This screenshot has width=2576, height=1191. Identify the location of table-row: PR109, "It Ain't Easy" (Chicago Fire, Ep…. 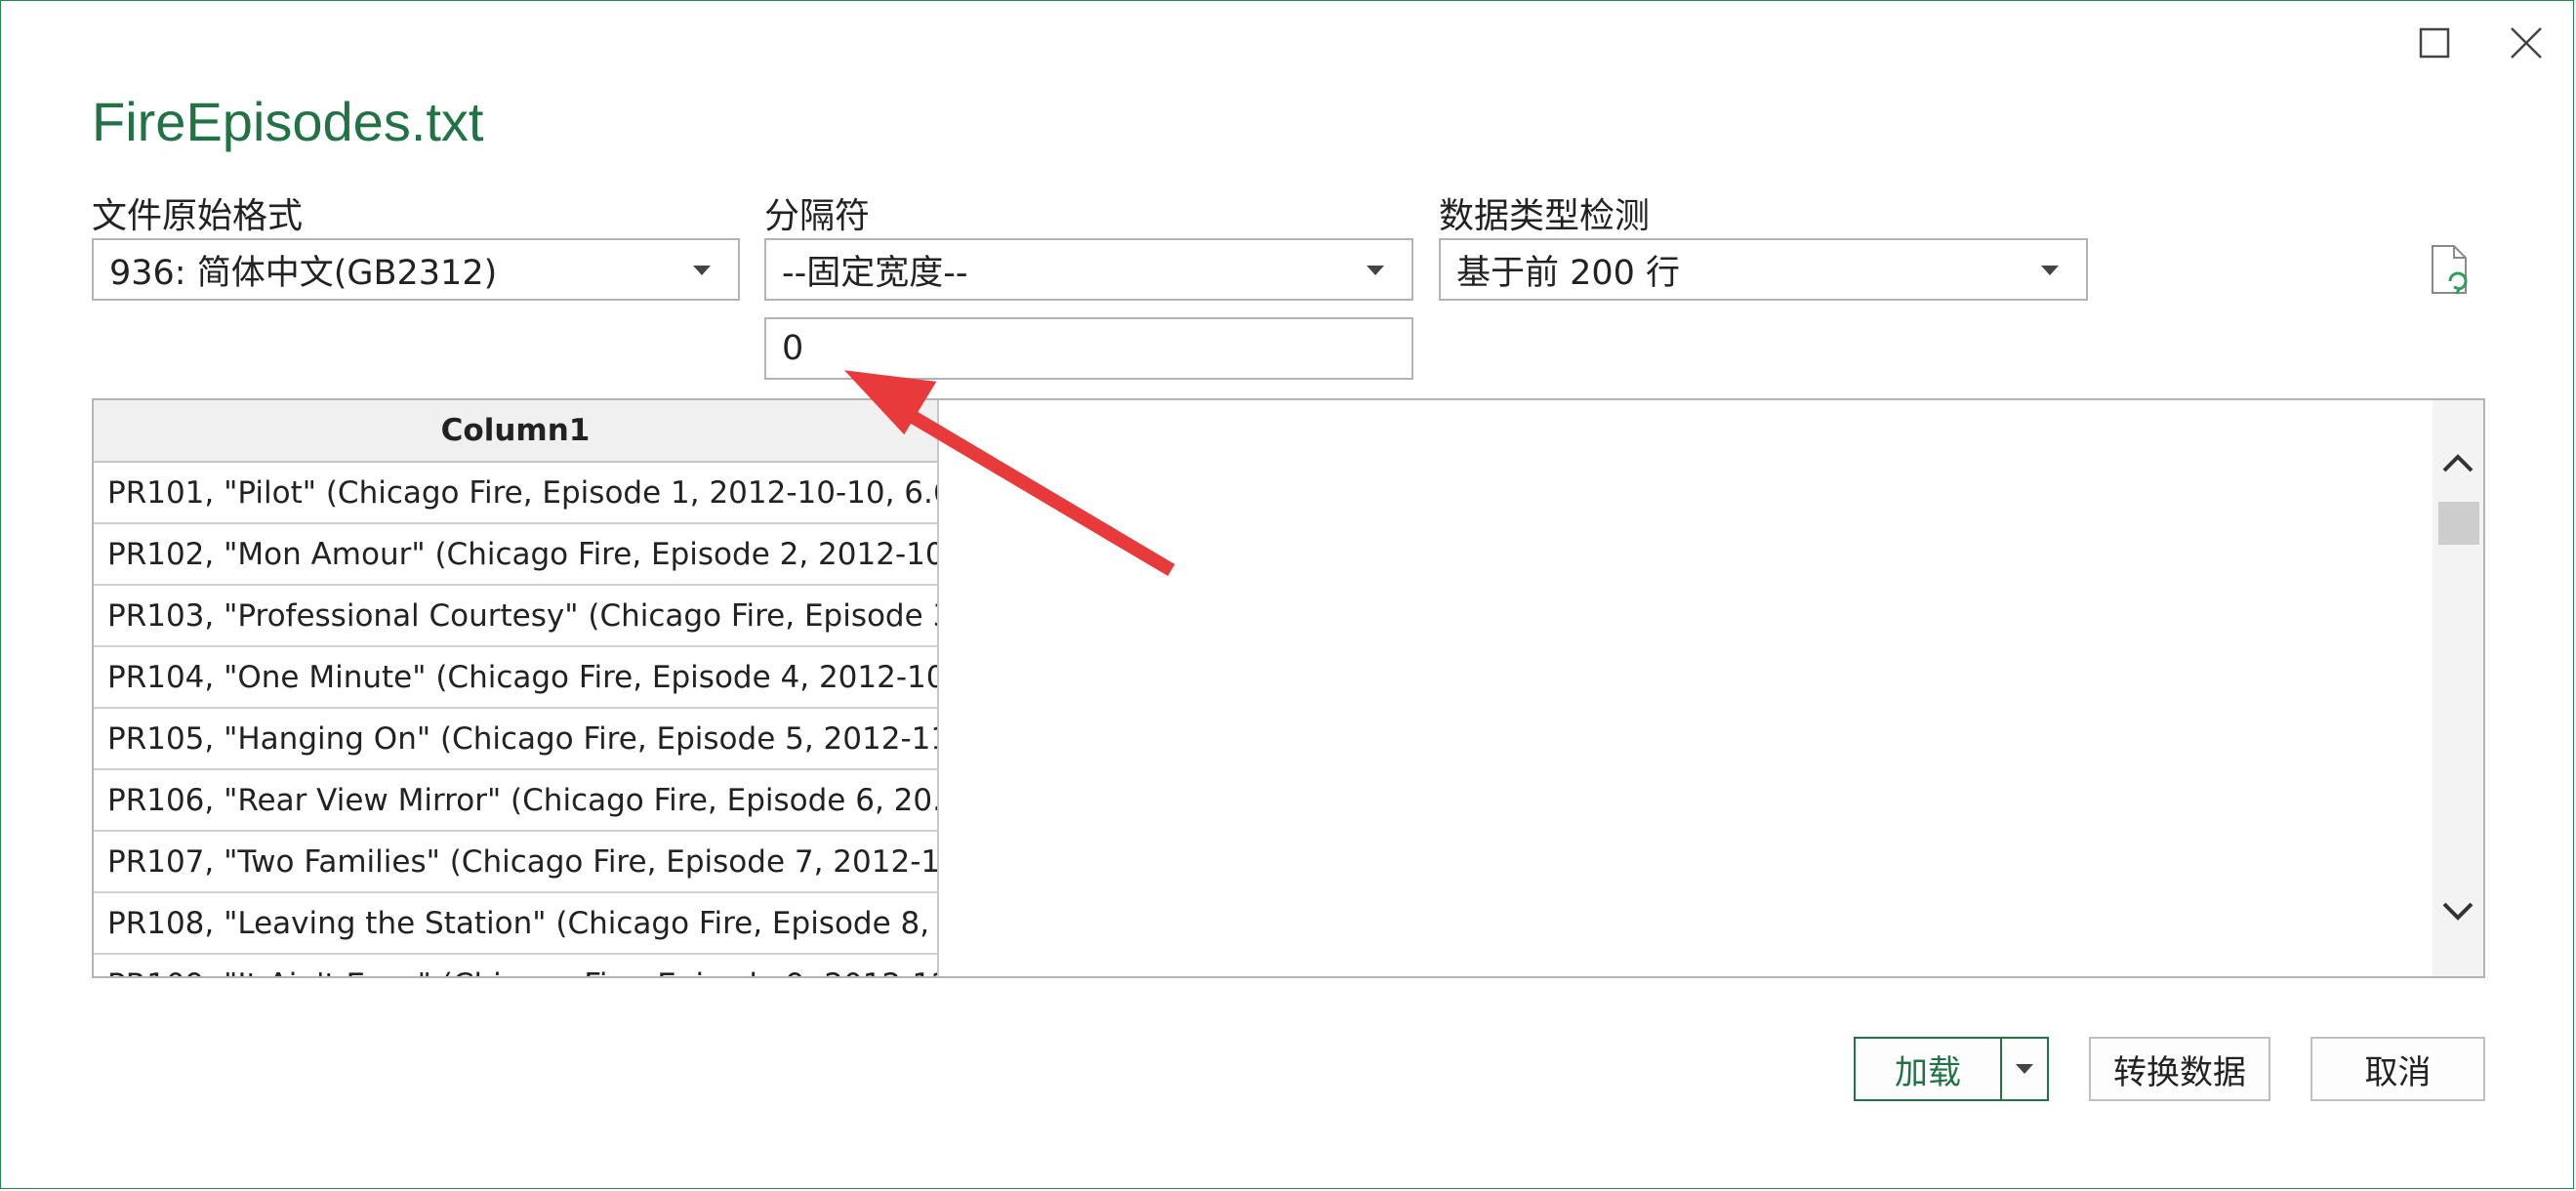
(516, 966).